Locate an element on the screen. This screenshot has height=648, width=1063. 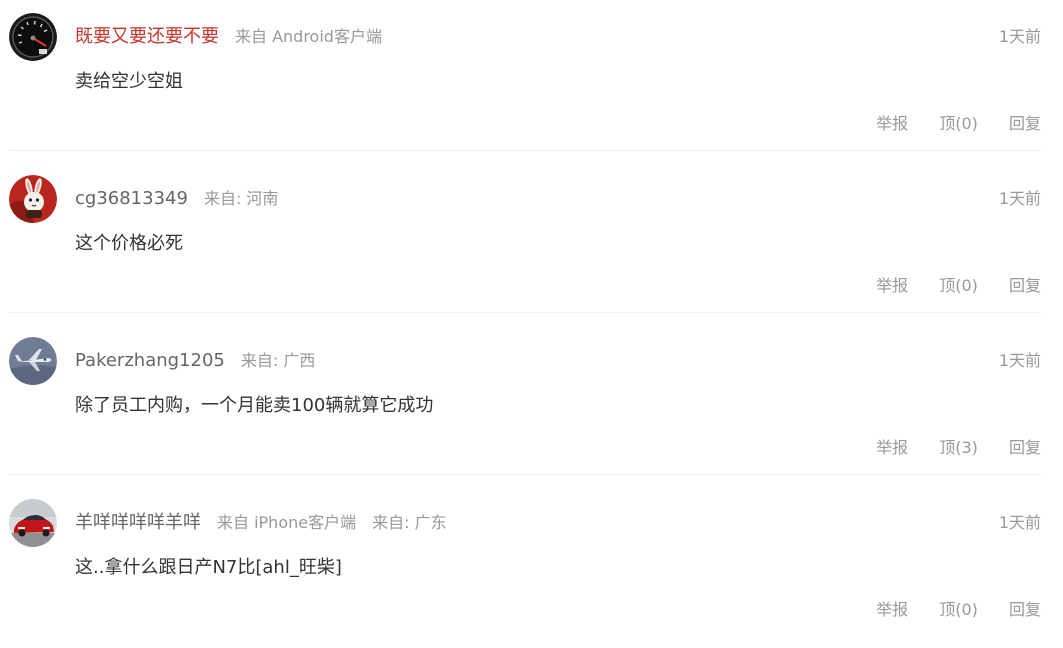
comment-content: 这个价格必死 is located at coordinates (129, 243).